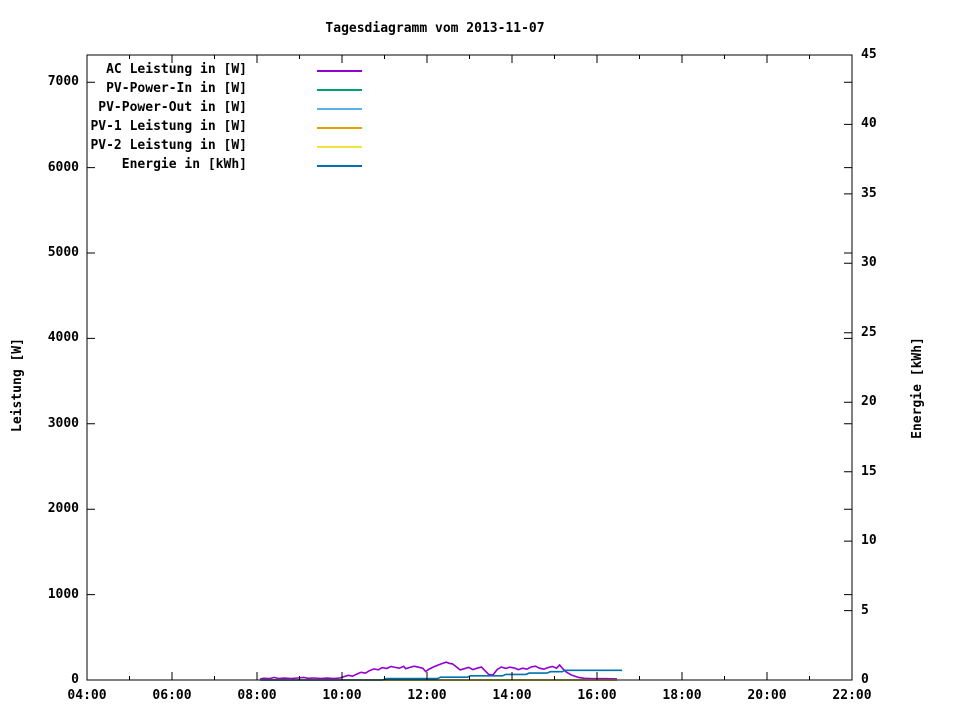 This screenshot has width=960, height=720. Describe the element at coordinates (869, 471) in the screenshot. I see `y2-tick-label: 15` at that location.